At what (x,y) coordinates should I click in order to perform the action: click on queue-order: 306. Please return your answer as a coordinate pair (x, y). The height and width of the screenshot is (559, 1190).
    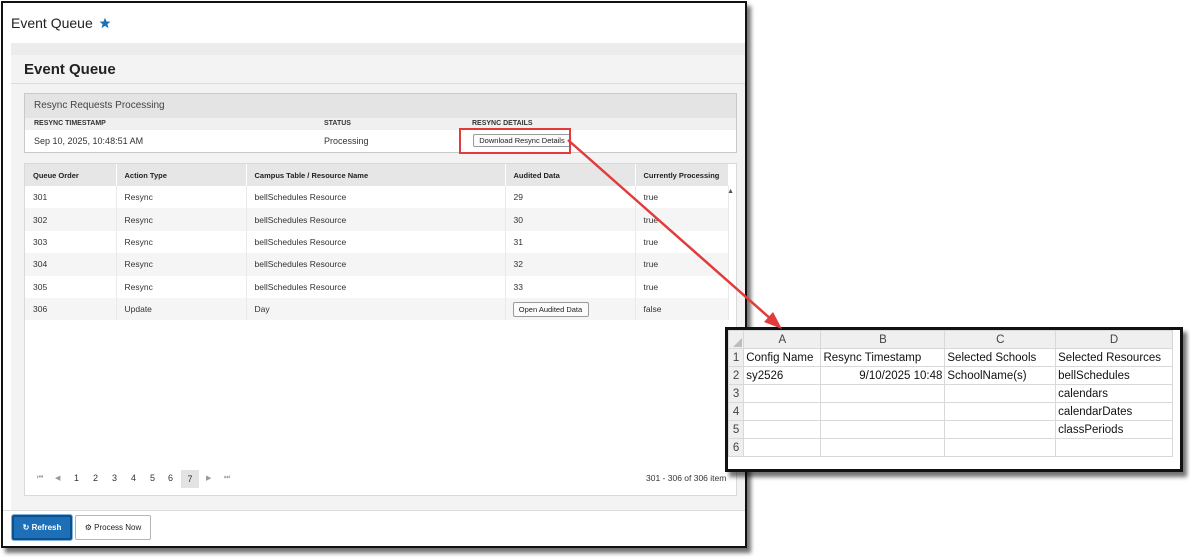
    Looking at the image, I should click on (71, 309).